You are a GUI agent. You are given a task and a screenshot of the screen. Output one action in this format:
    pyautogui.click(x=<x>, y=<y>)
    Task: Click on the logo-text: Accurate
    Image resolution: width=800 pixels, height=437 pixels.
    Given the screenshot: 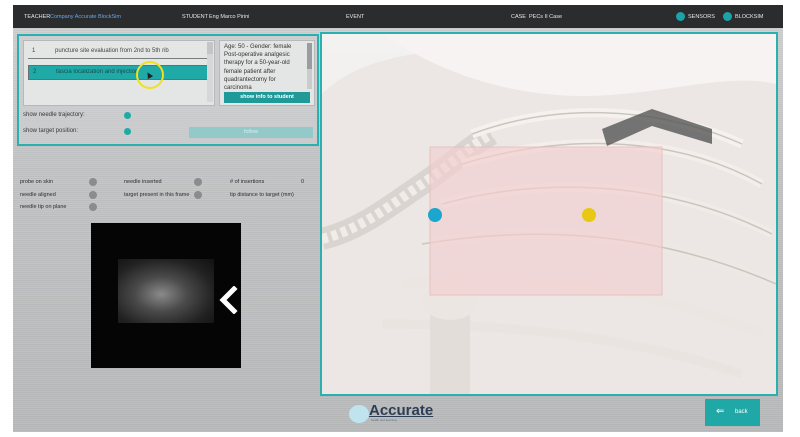 What is the action you would take?
    pyautogui.click(x=401, y=410)
    